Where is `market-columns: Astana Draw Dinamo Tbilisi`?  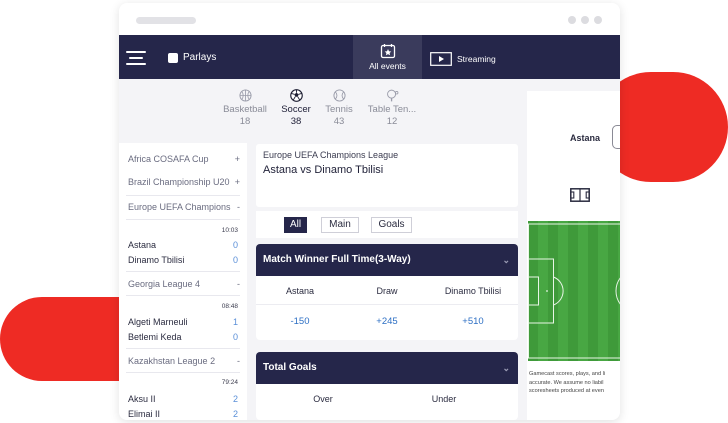
market-columns: Astana Draw Dinamo Tbilisi is located at coordinates (387, 290).